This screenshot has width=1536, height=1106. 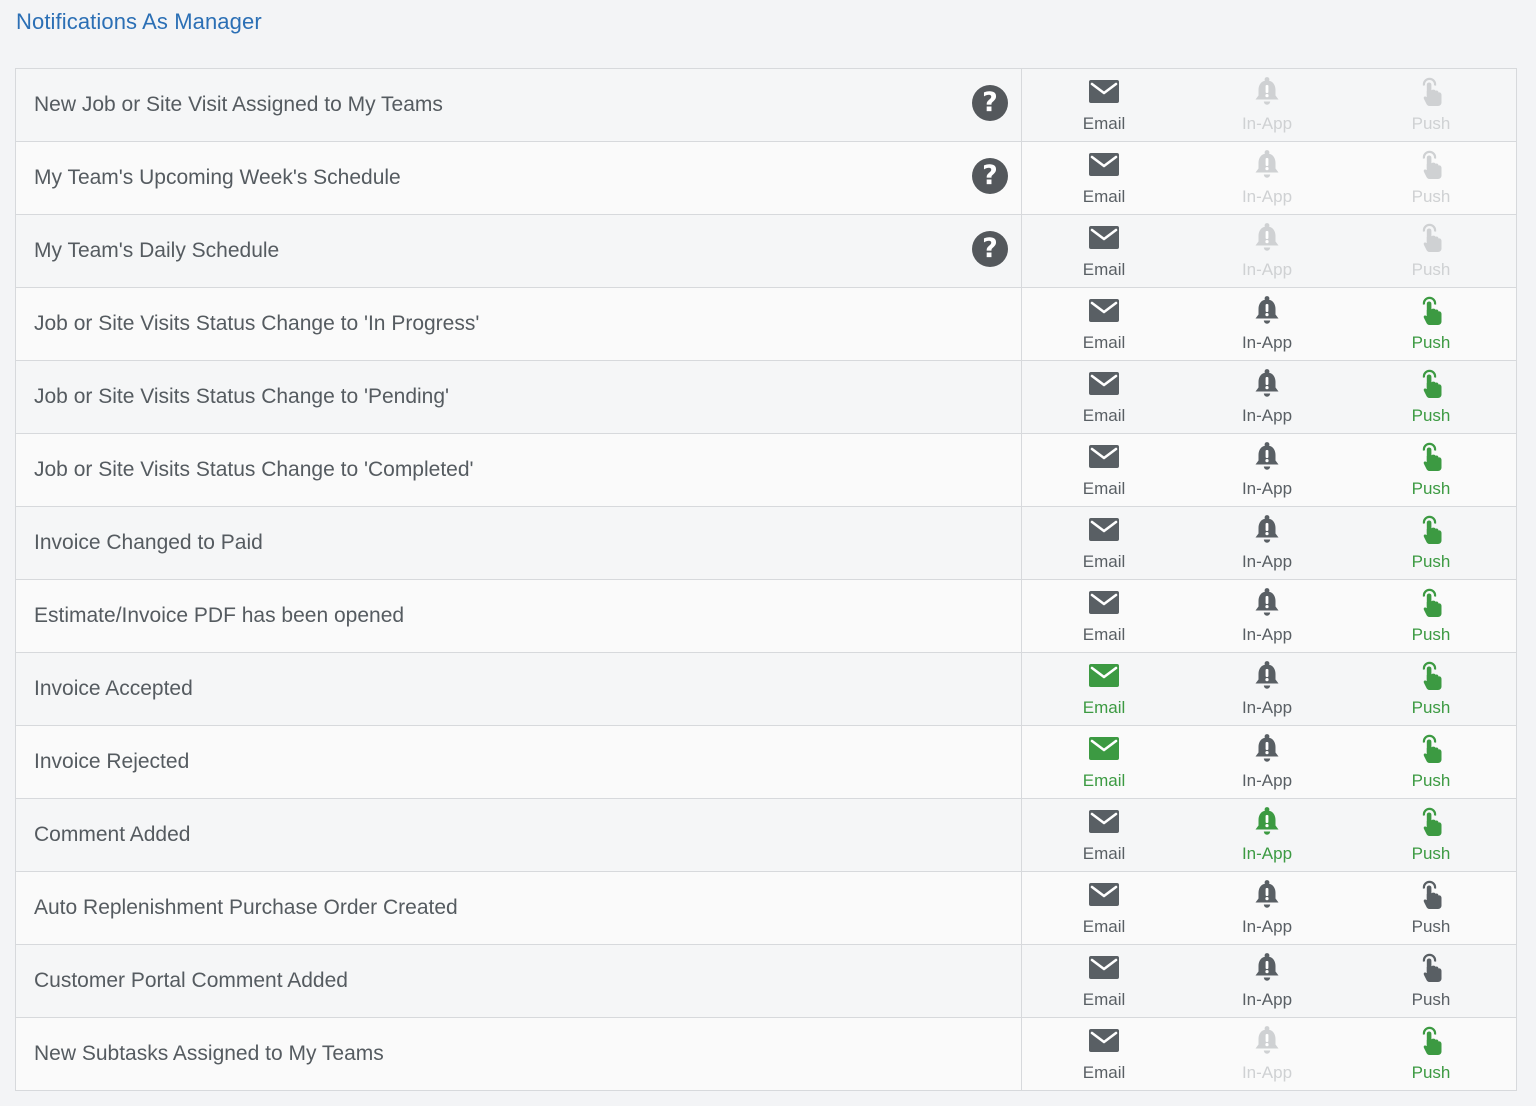 I want to click on notification-label: New Subtasks Assigned to My Teams, so click(x=209, y=1053).